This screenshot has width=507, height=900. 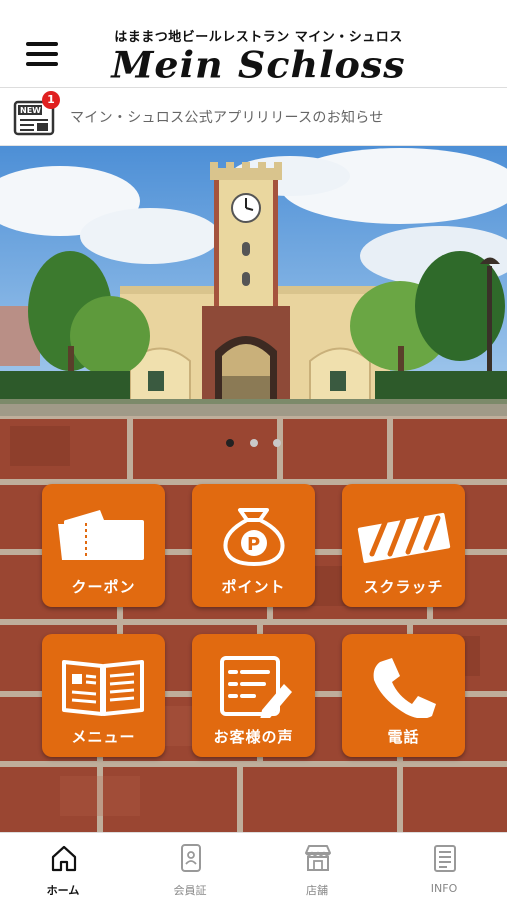 I want to click on point-tile-button: P ポイント, so click(x=253, y=545).